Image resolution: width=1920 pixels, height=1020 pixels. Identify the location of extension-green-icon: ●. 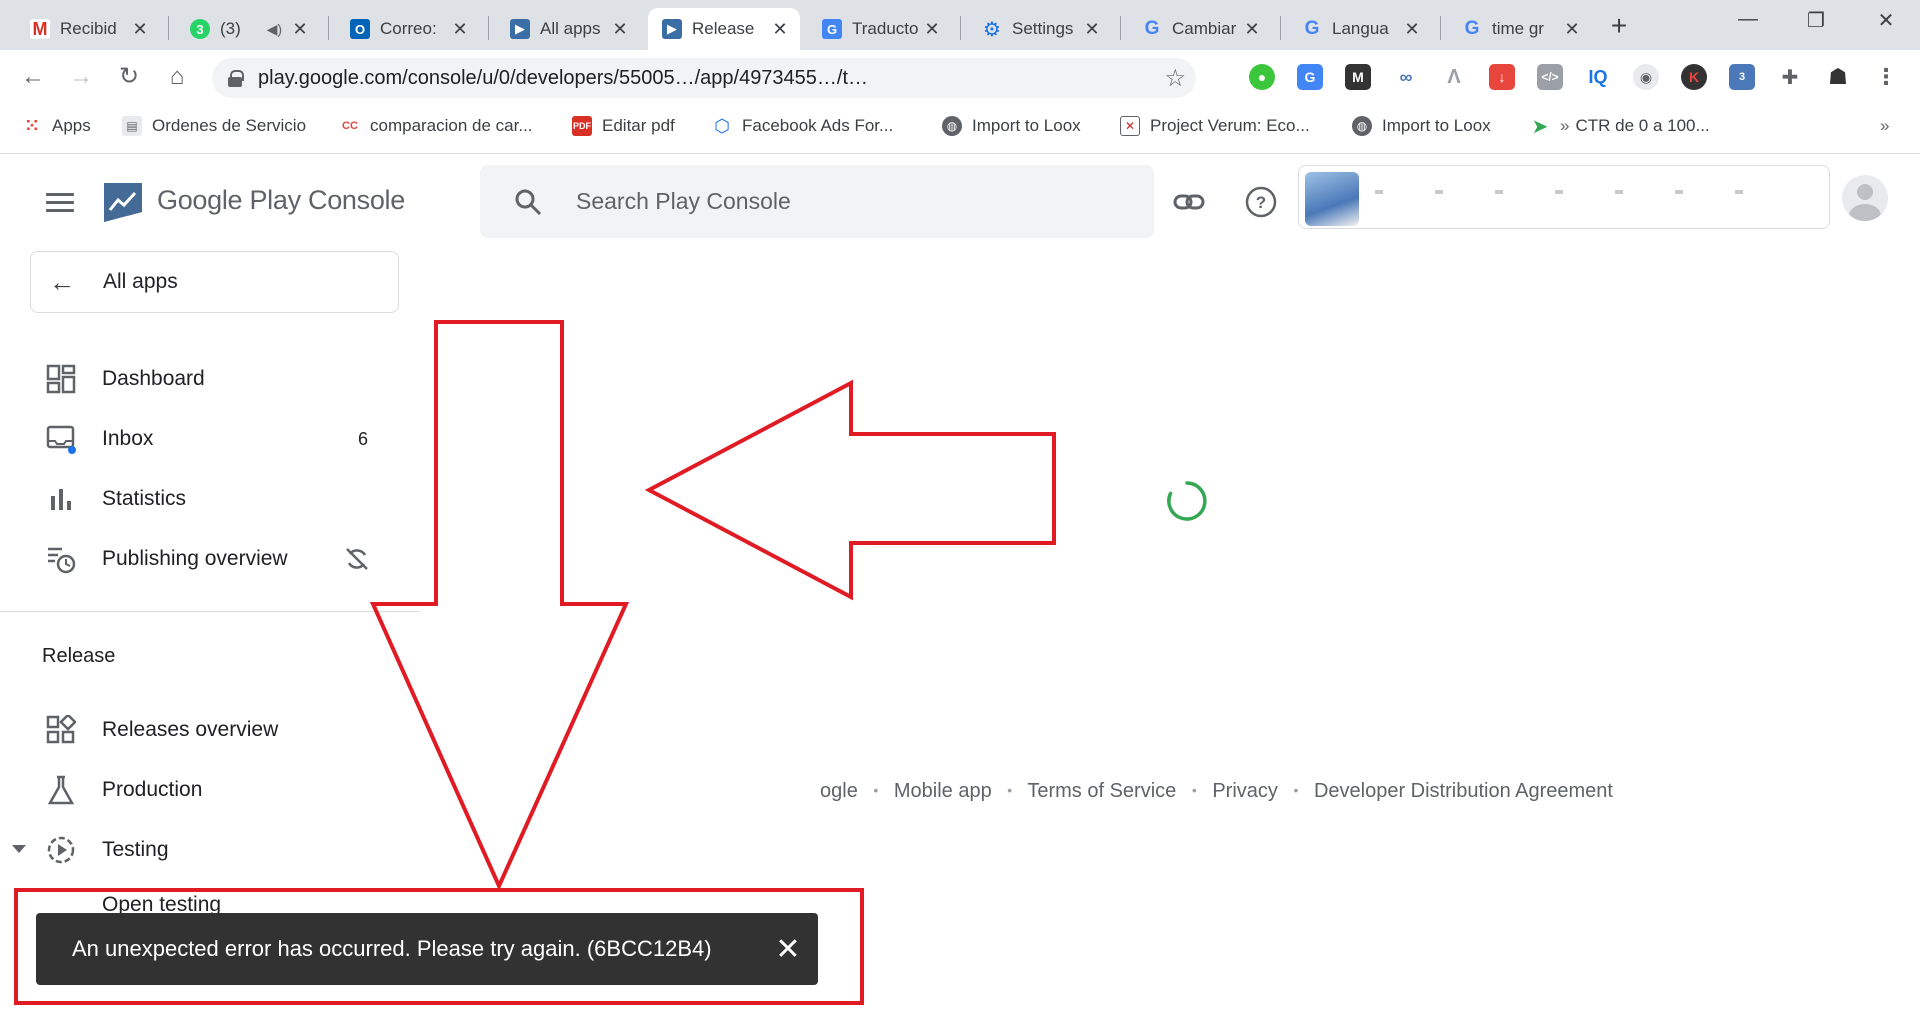
(1262, 77).